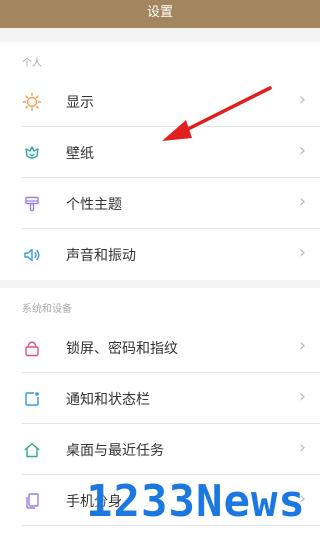  Describe the element at coordinates (196, 501) in the screenshot. I see `watermark: 1233News` at that location.